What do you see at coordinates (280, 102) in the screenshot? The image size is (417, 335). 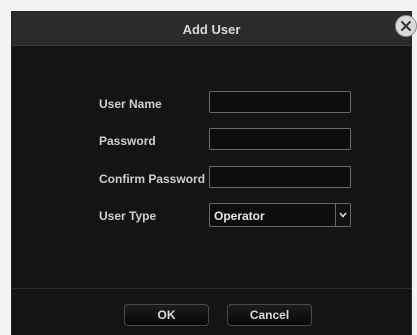 I see `username-field` at bounding box center [280, 102].